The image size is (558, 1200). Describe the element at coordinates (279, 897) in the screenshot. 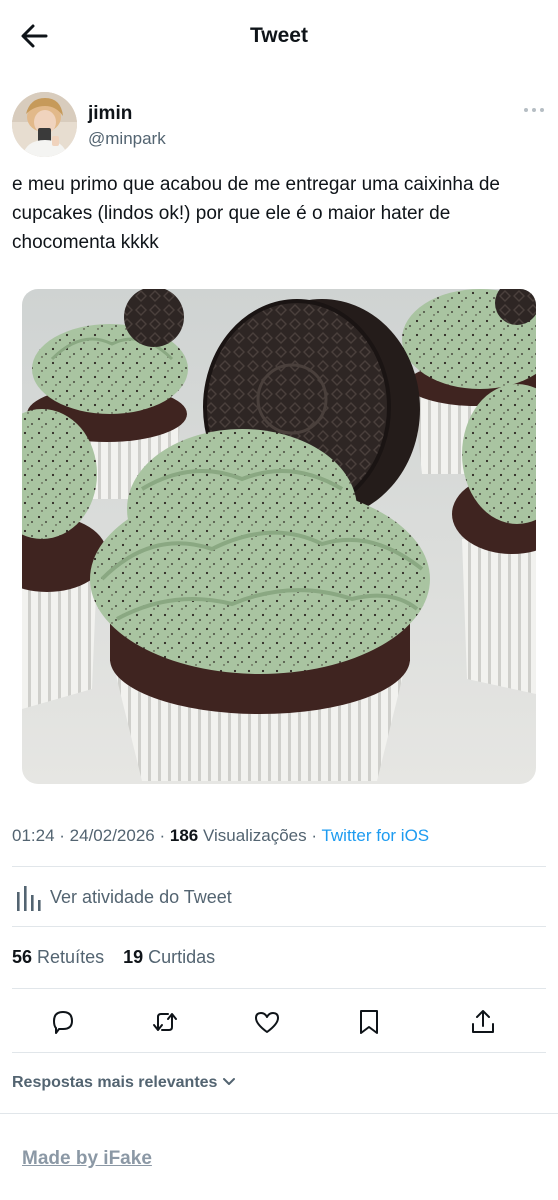

I see `tweet-activity-link: Ver atividade do Tweet` at that location.